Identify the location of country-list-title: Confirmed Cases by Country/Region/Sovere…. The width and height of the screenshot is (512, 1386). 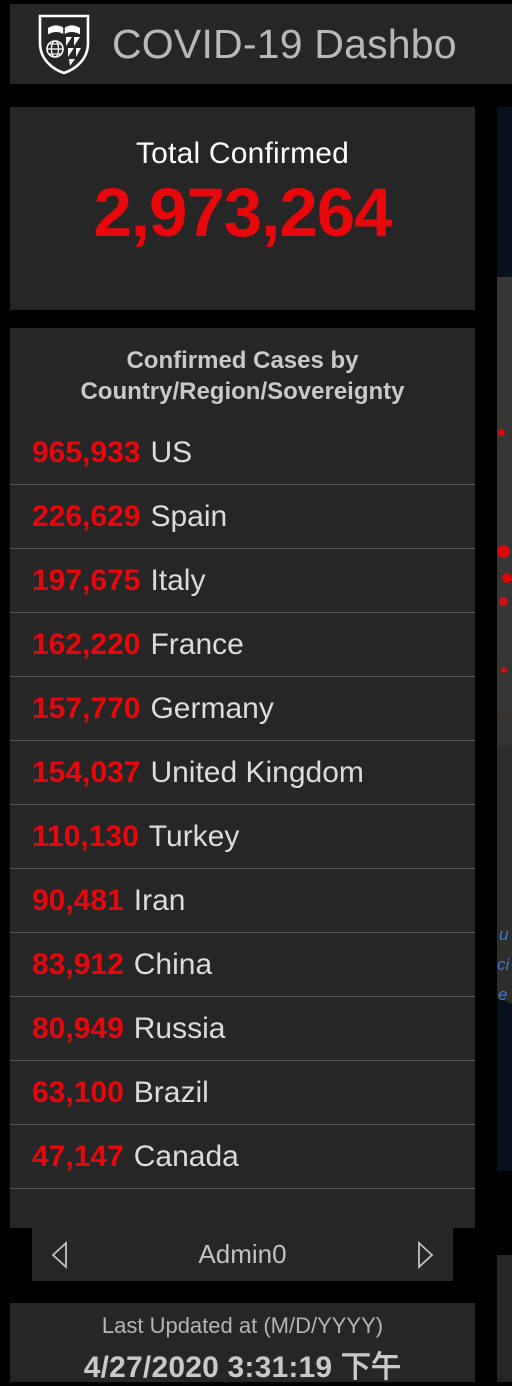
(242, 369).